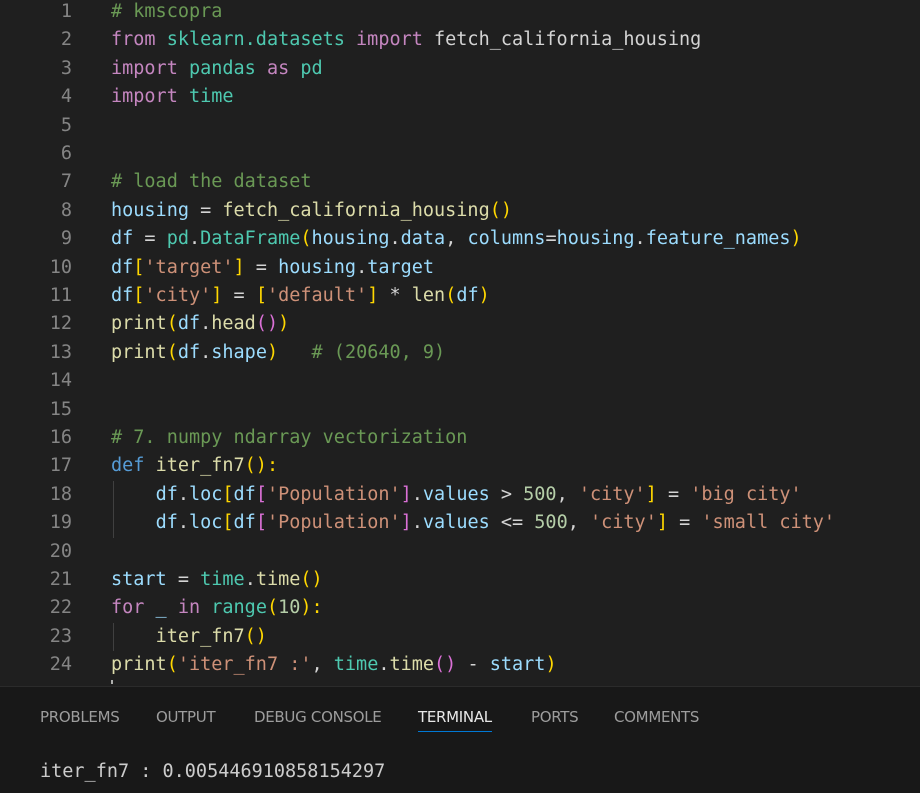  I want to click on code-token: iter_fn7, so click(200, 636).